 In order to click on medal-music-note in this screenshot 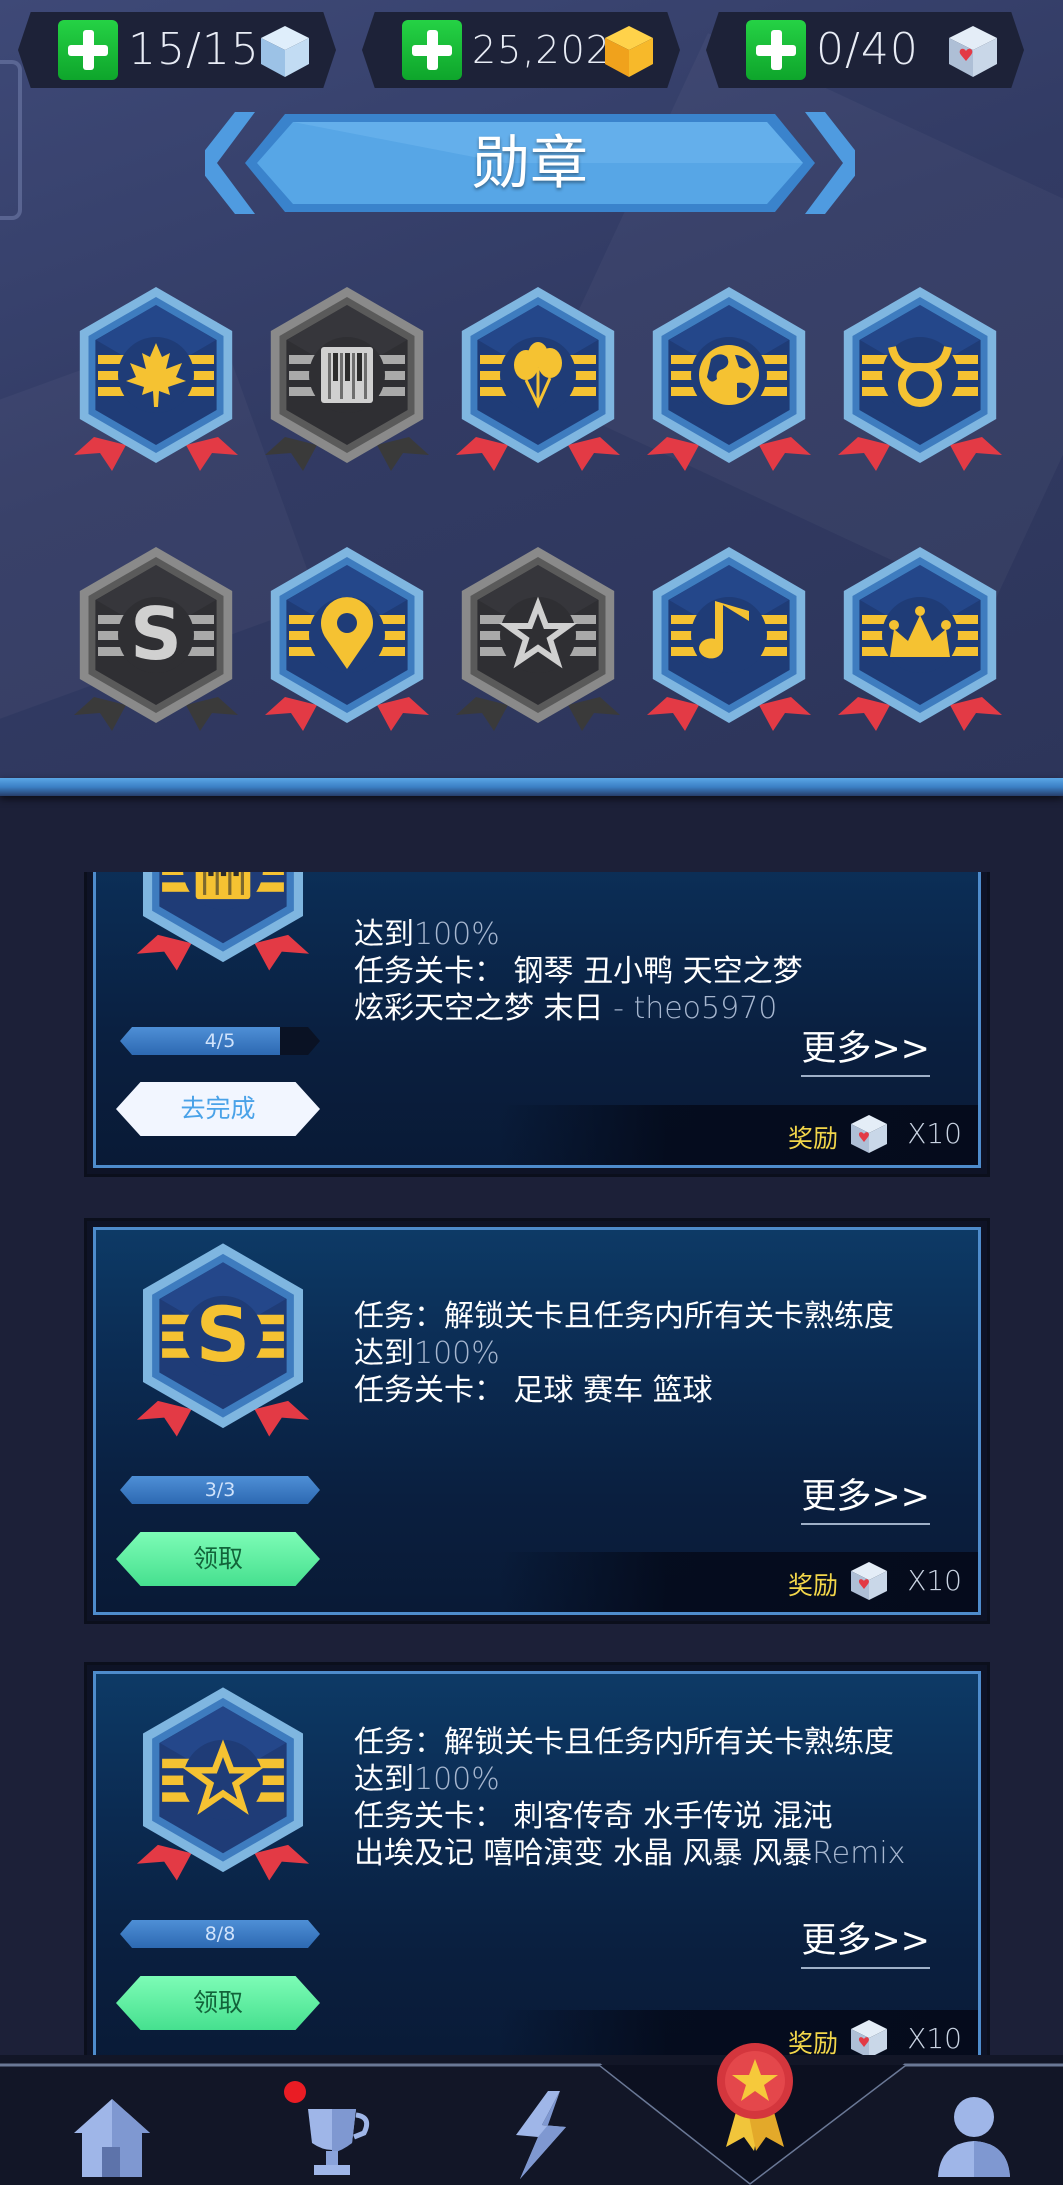, I will do `click(729, 640)`.